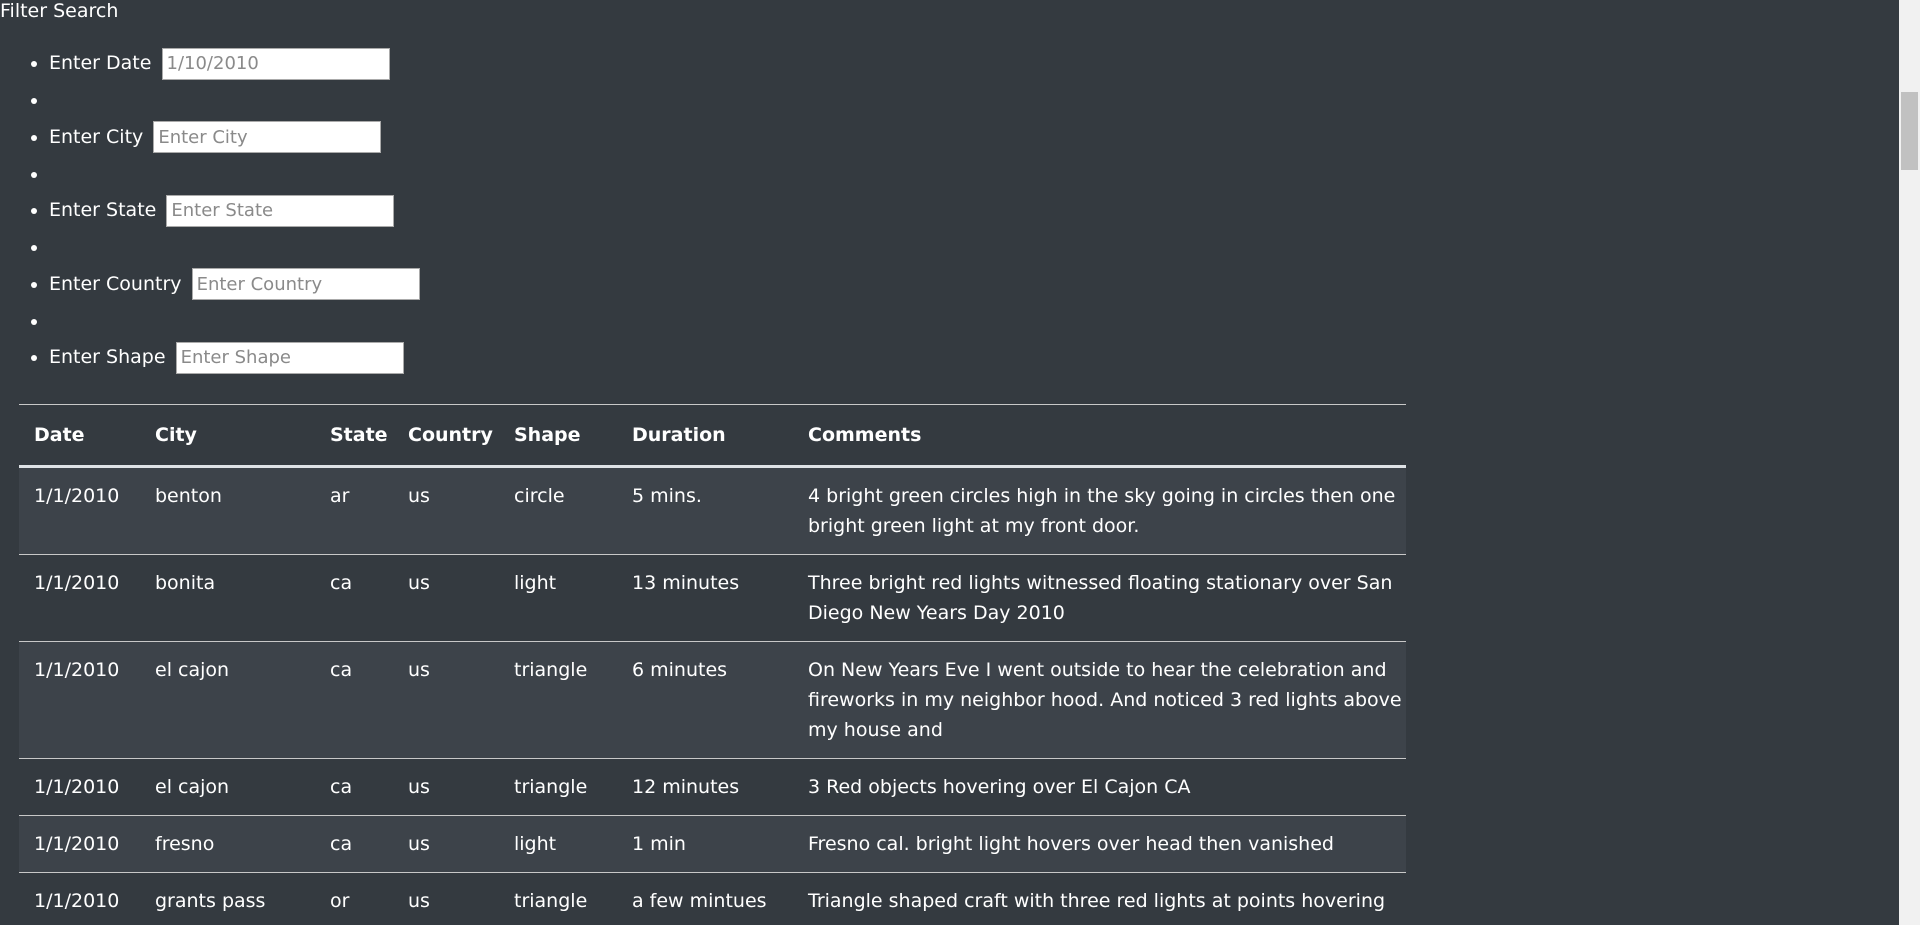 This screenshot has height=925, width=1920. I want to click on cell-duration: a few mintues, so click(705, 898).